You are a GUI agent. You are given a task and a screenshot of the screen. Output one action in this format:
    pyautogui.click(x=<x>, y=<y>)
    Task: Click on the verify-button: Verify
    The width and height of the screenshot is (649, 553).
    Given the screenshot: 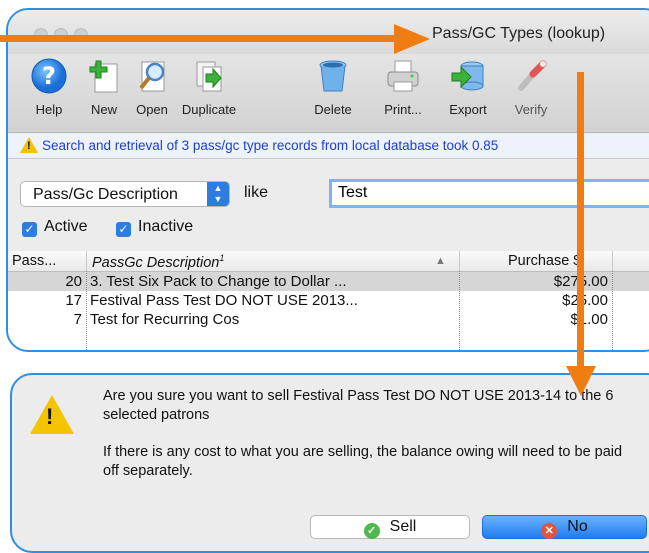 What is the action you would take?
    pyautogui.click(x=531, y=87)
    